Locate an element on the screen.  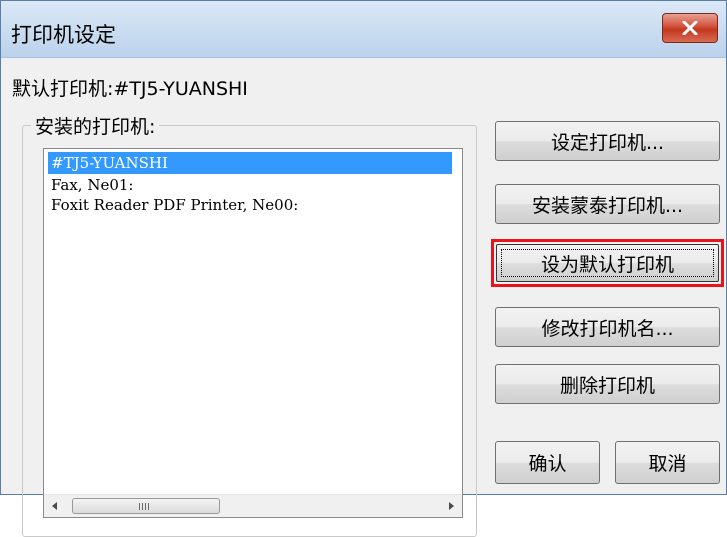
close-icon is located at coordinates (690, 28).